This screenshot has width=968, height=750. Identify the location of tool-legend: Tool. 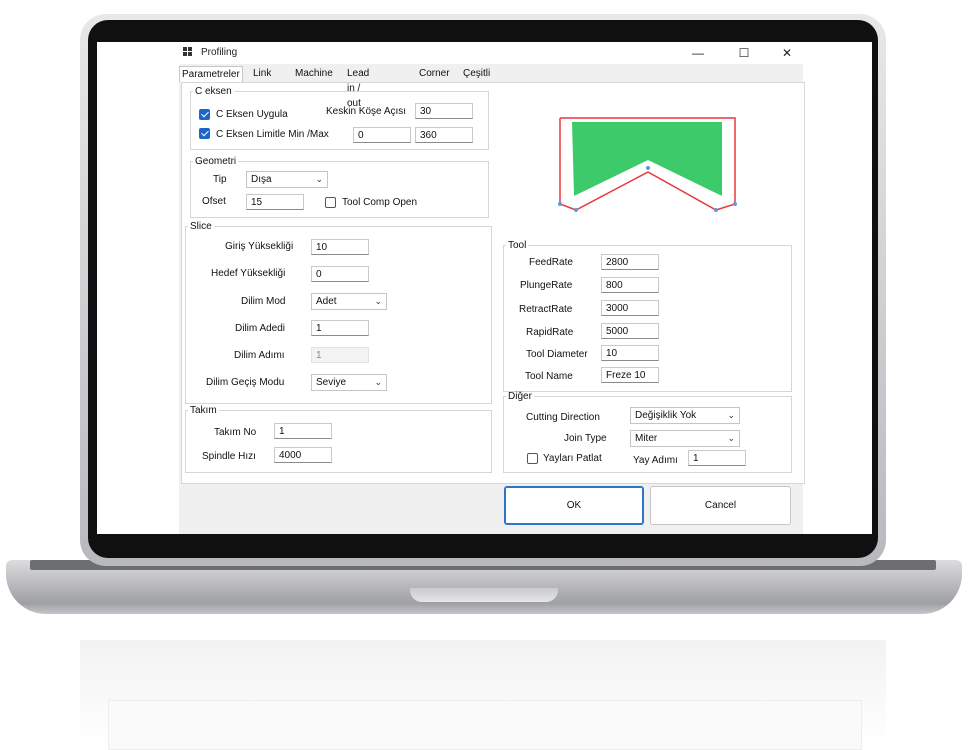
(517, 245).